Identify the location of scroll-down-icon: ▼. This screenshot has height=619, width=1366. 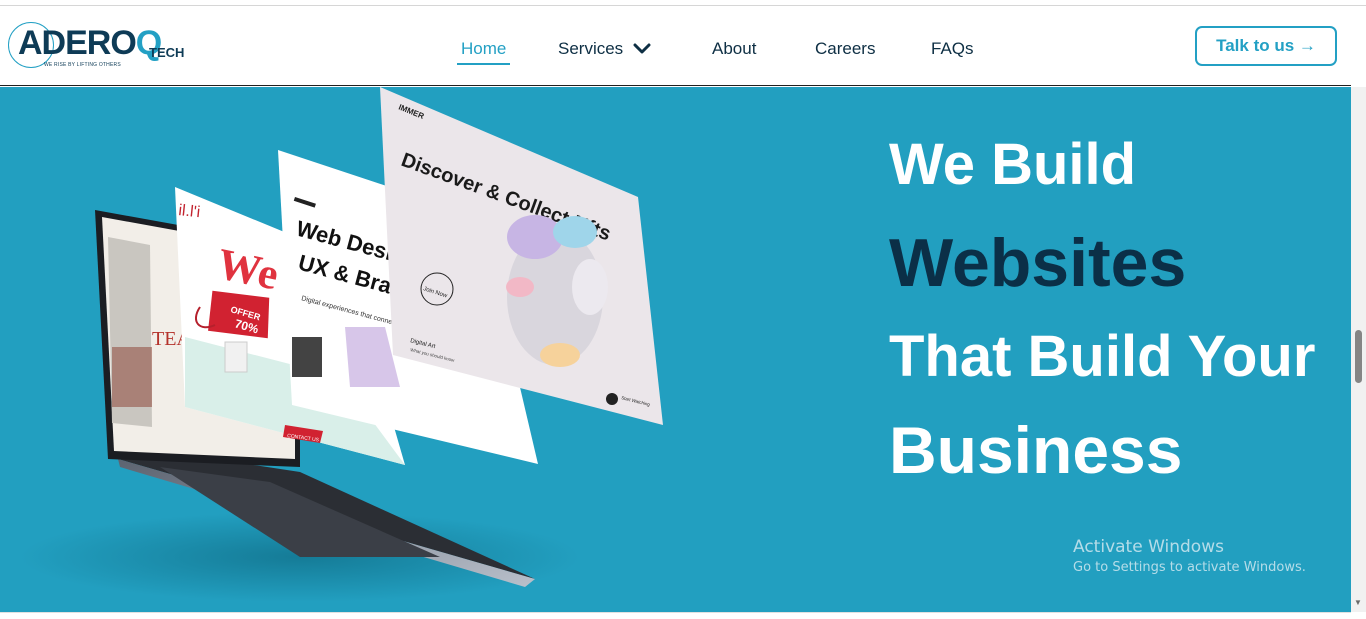
(1358, 602).